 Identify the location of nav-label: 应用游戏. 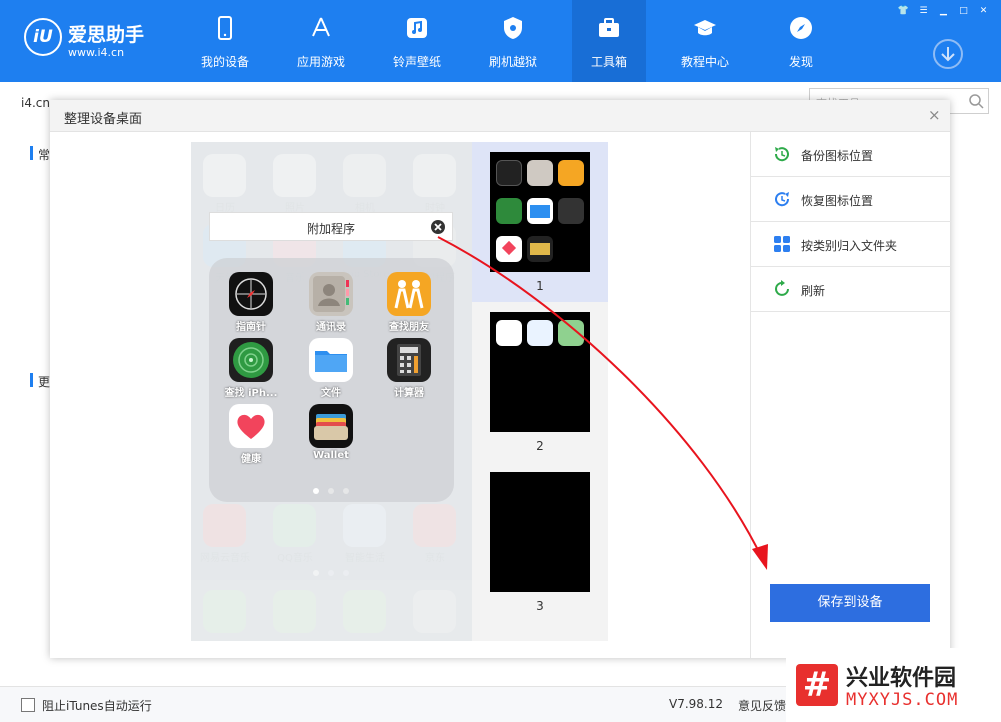
(320, 62).